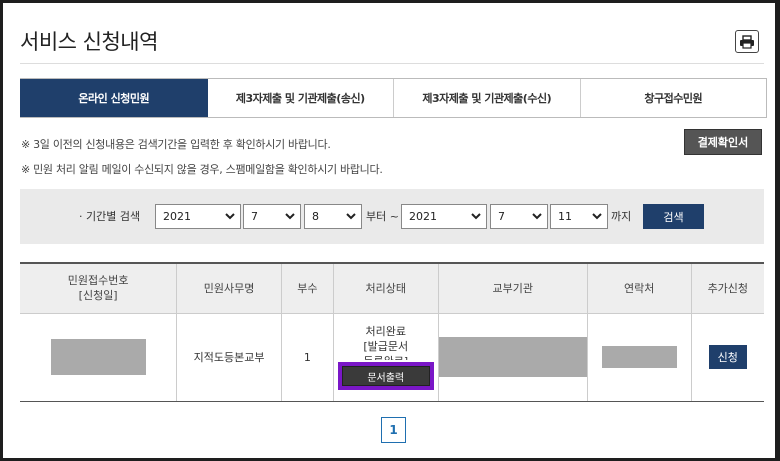 Image resolution: width=780 pixels, height=461 pixels. I want to click on to-year-select: 2021, so click(444, 216).